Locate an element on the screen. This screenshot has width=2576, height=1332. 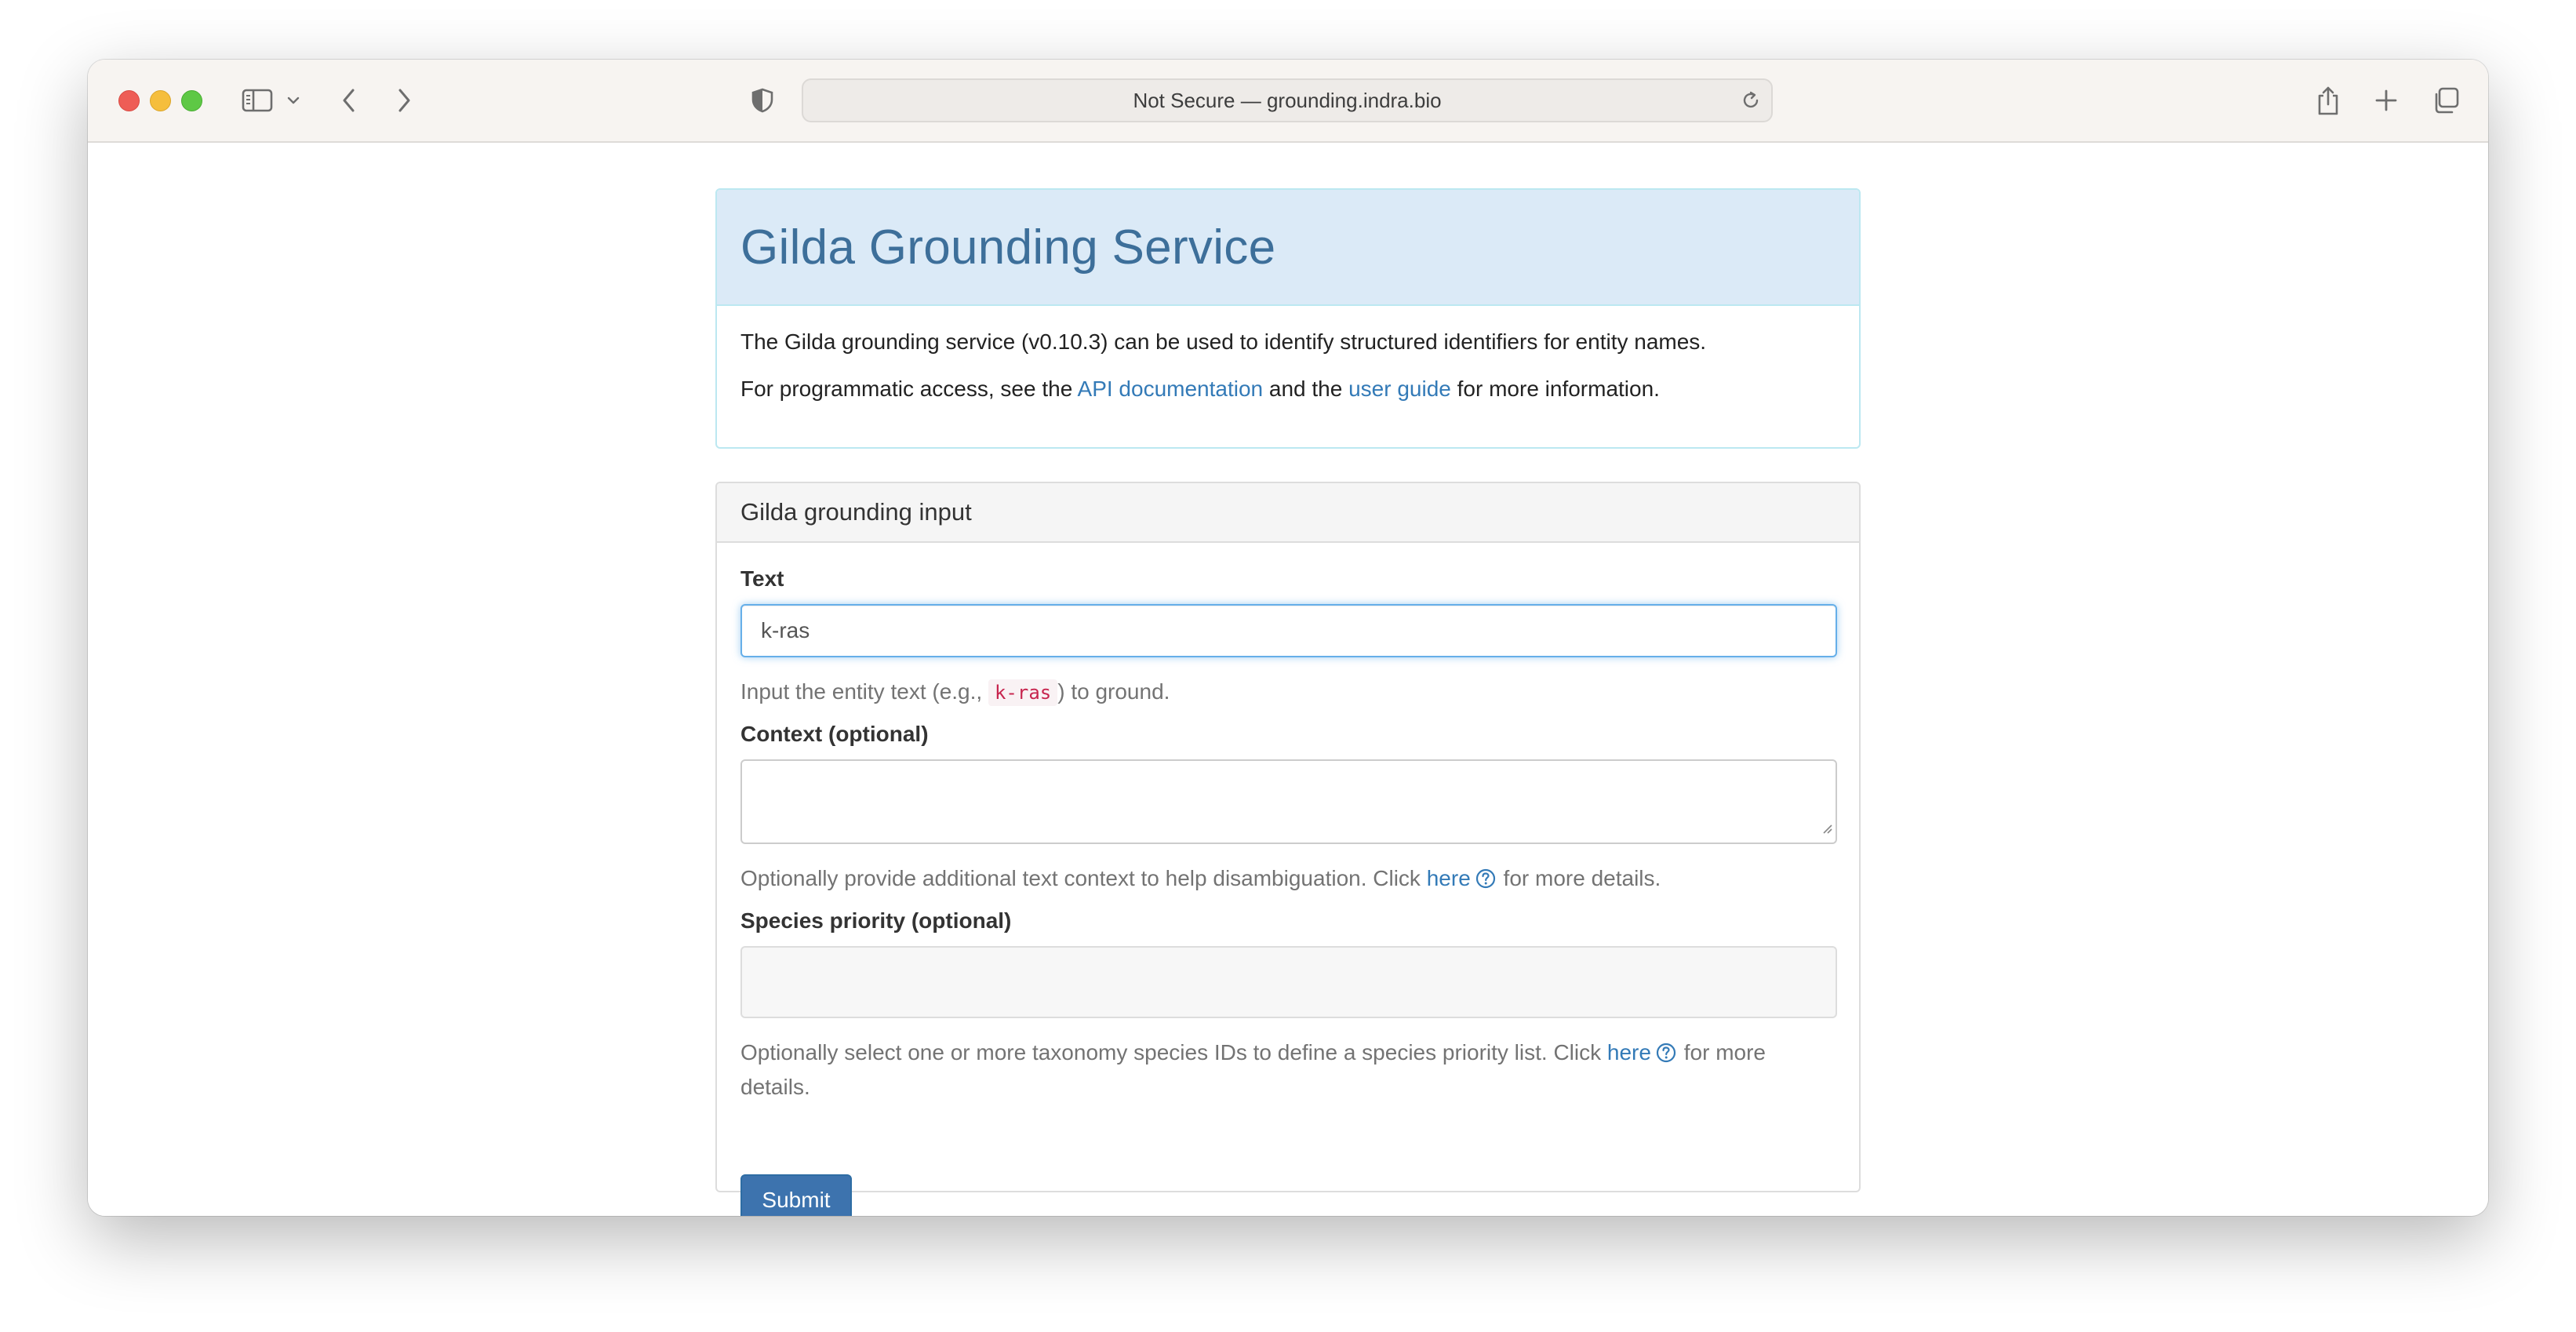
reload-icon is located at coordinates (1751, 102).